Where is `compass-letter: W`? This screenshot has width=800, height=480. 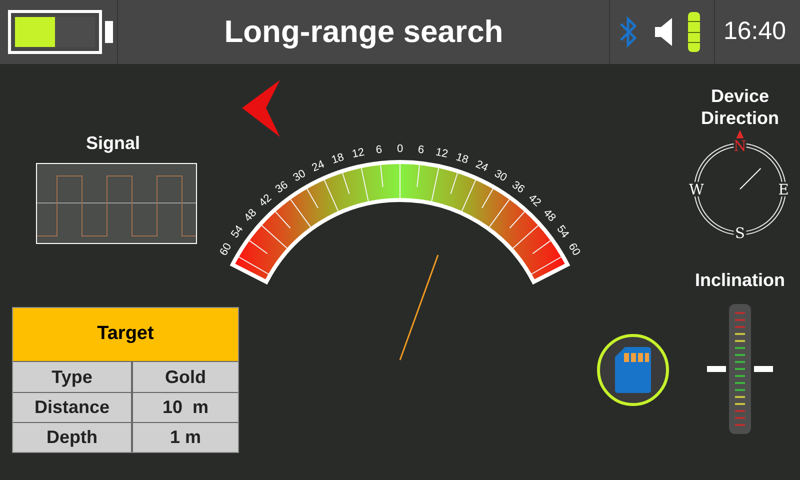 compass-letter: W is located at coordinates (696, 190).